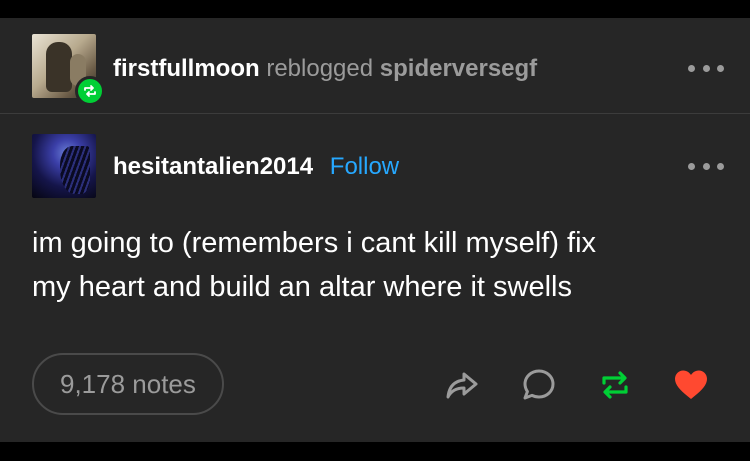  What do you see at coordinates (458, 68) in the screenshot?
I see `original-poster-username: spiderversegf` at bounding box center [458, 68].